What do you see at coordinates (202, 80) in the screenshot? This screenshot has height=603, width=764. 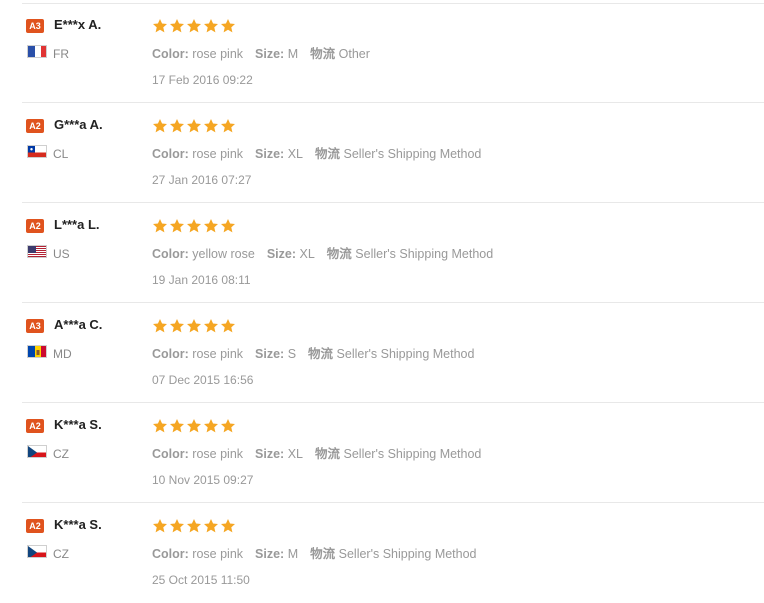 I see `review-date: 17 Feb 2016 09:22` at bounding box center [202, 80].